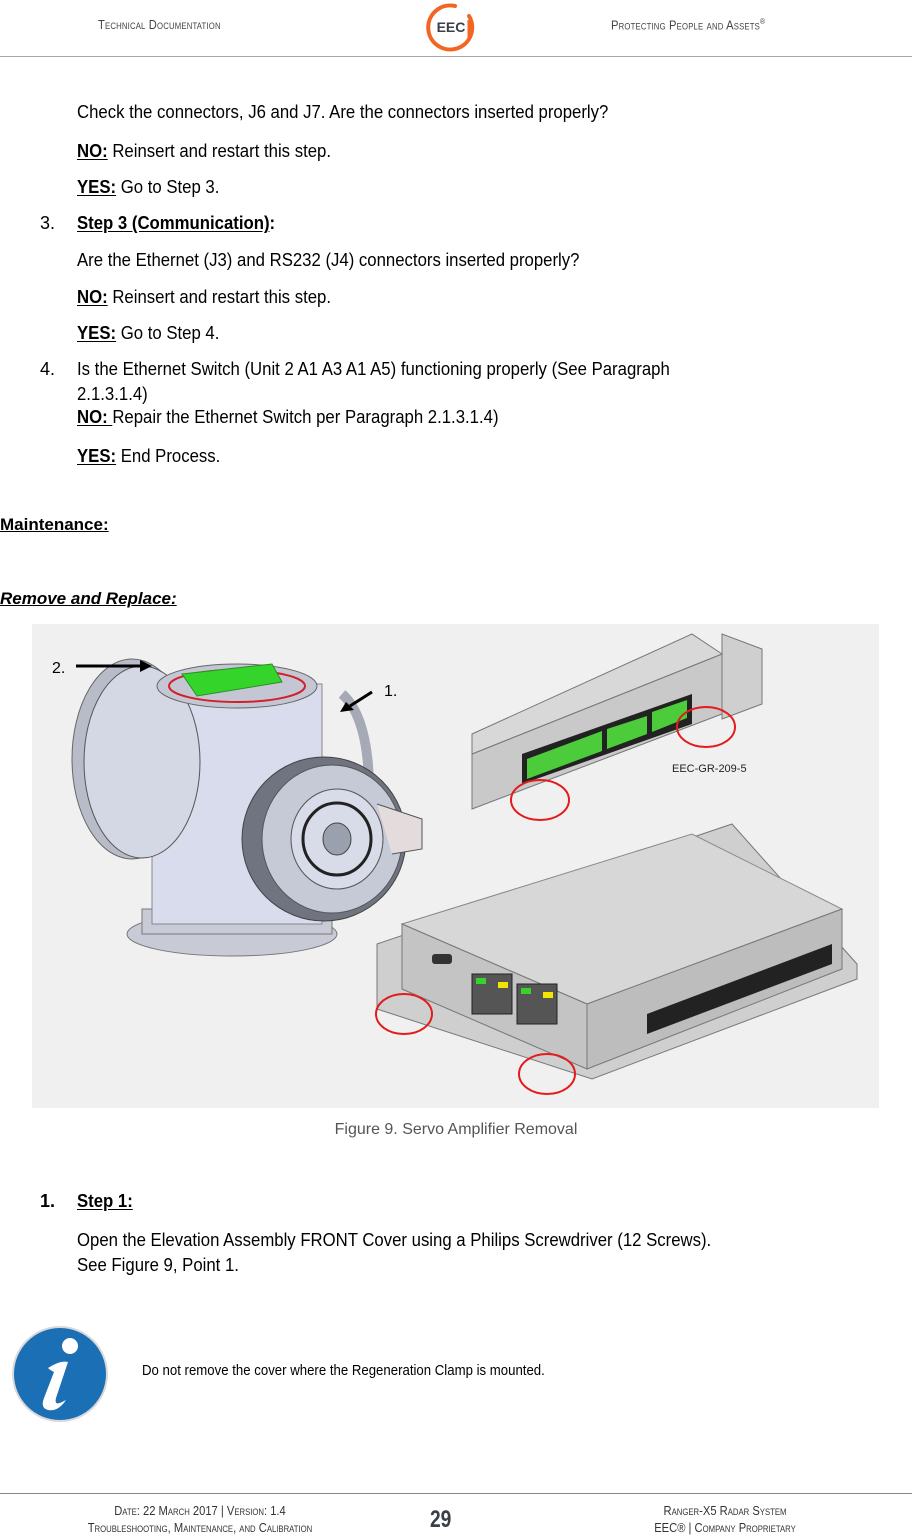 This screenshot has width=912, height=1539. I want to click on step1-title: Step 1:, so click(105, 1201).